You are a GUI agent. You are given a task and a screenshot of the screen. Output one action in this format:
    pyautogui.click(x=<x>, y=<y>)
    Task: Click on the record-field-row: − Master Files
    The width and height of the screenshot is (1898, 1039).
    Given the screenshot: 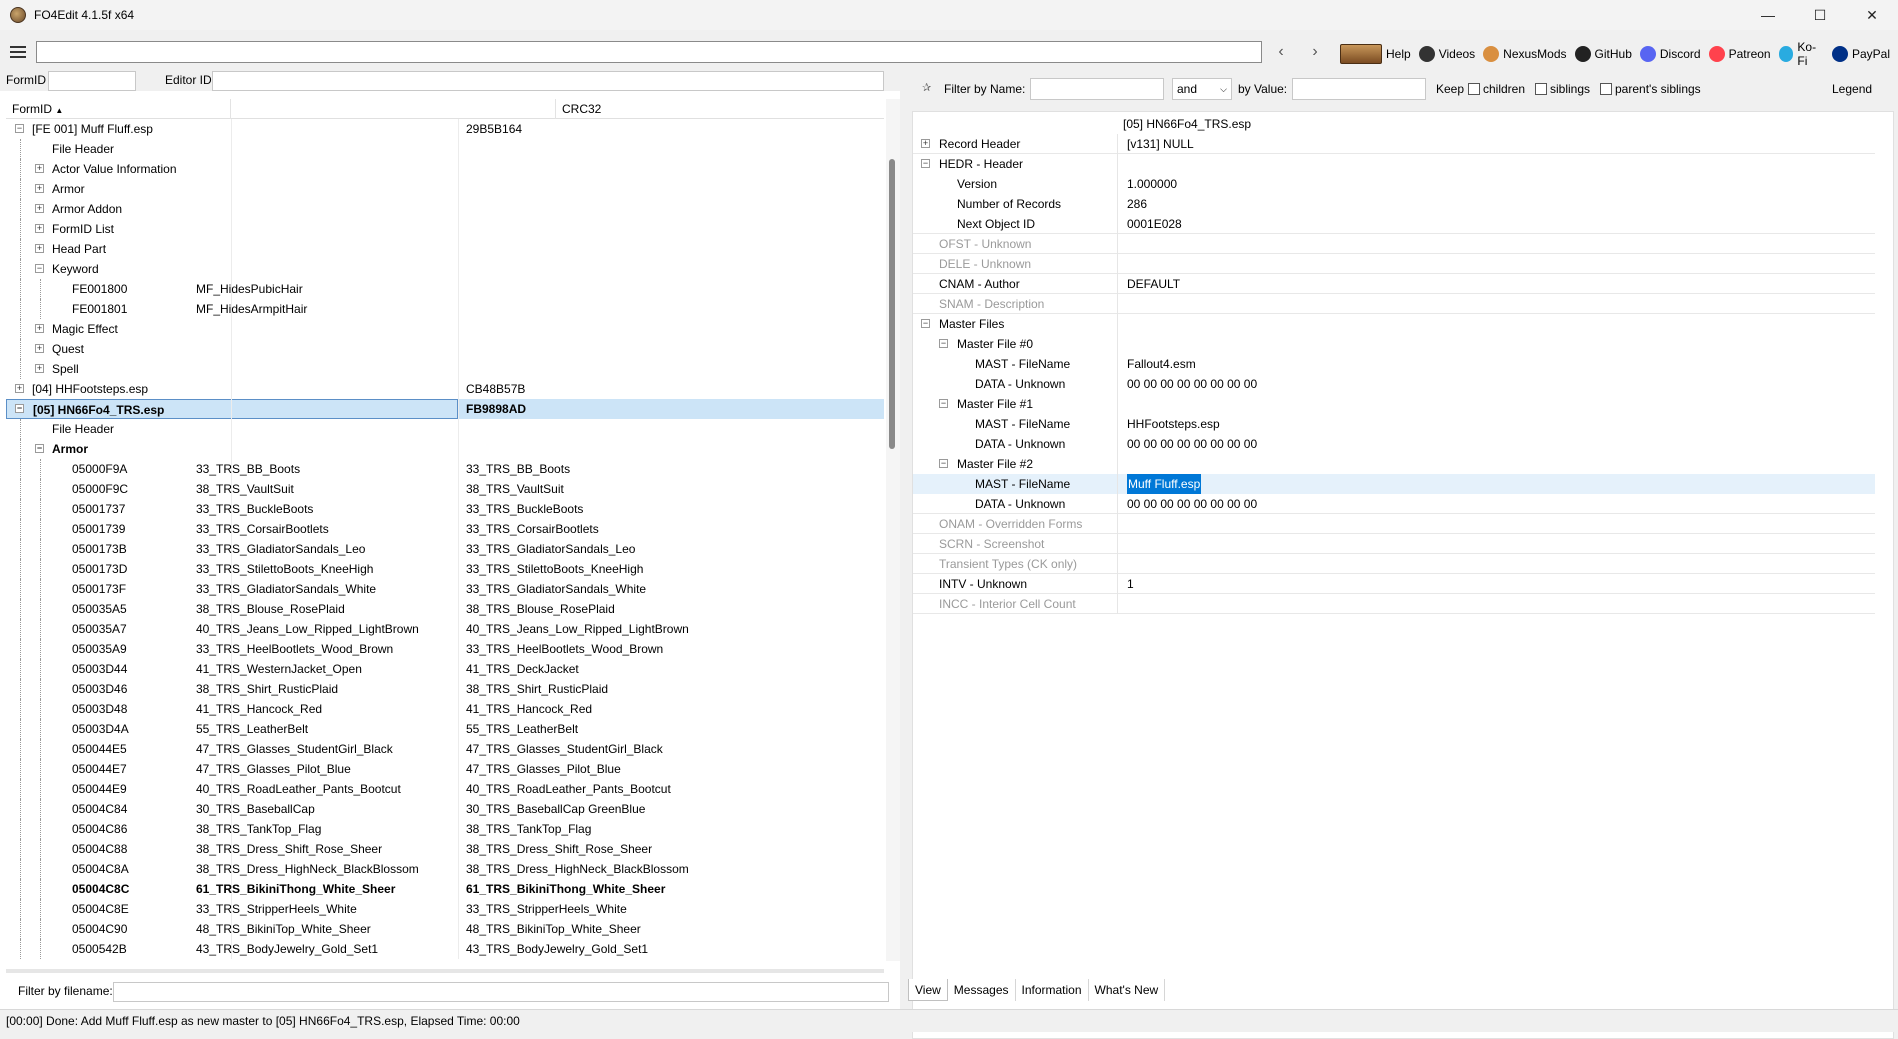 What is the action you would take?
    pyautogui.click(x=1394, y=324)
    